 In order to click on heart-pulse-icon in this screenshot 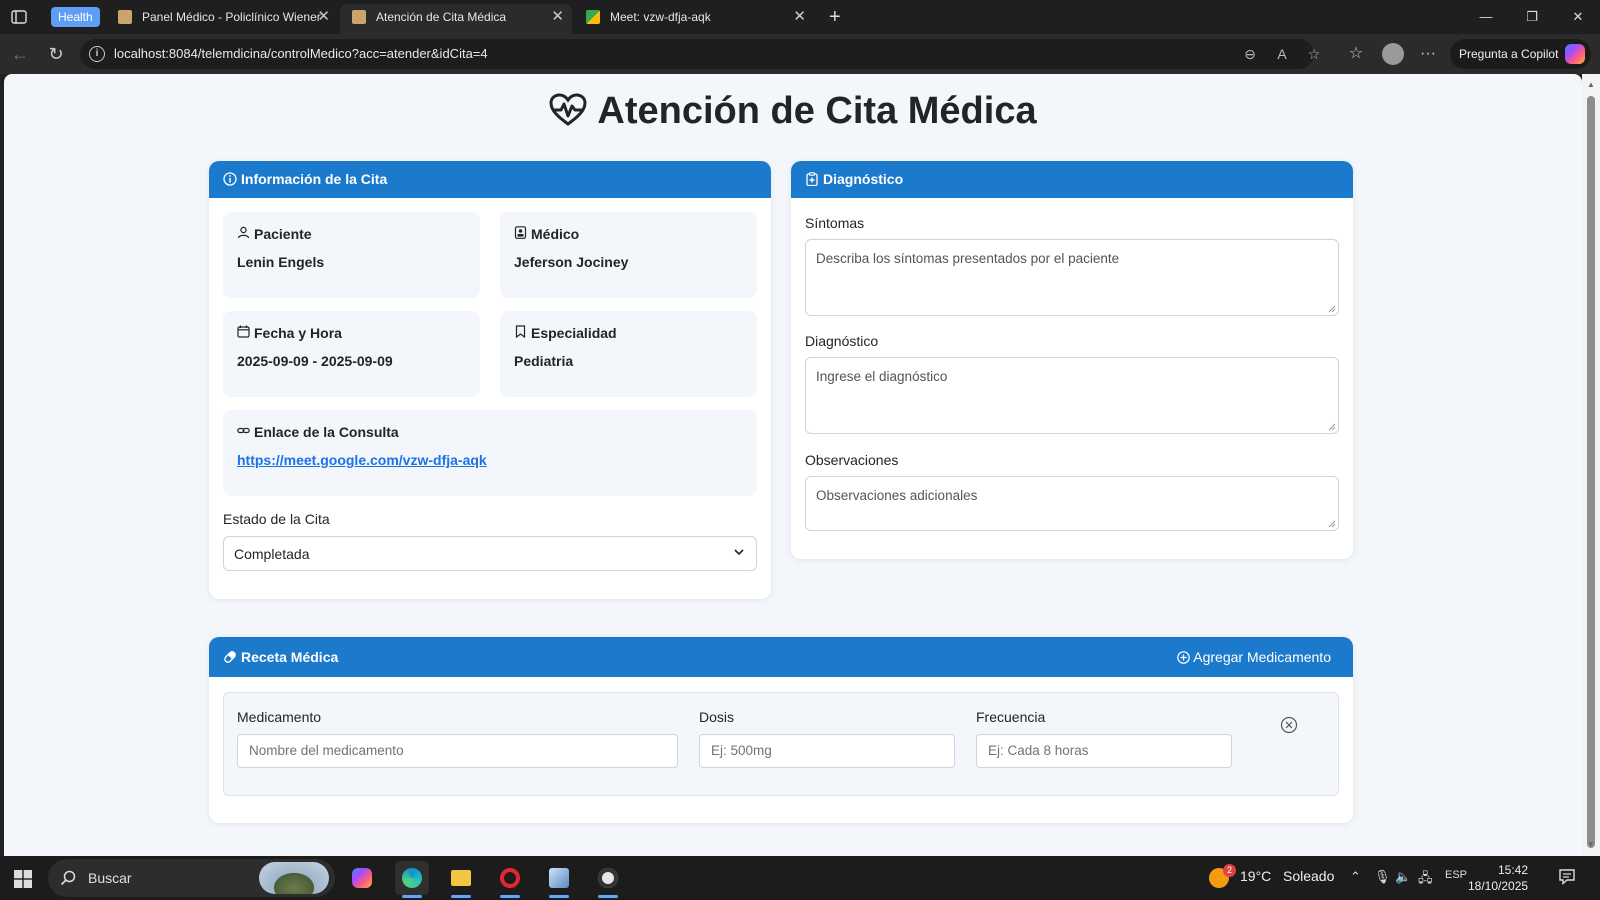, I will do `click(568, 109)`.